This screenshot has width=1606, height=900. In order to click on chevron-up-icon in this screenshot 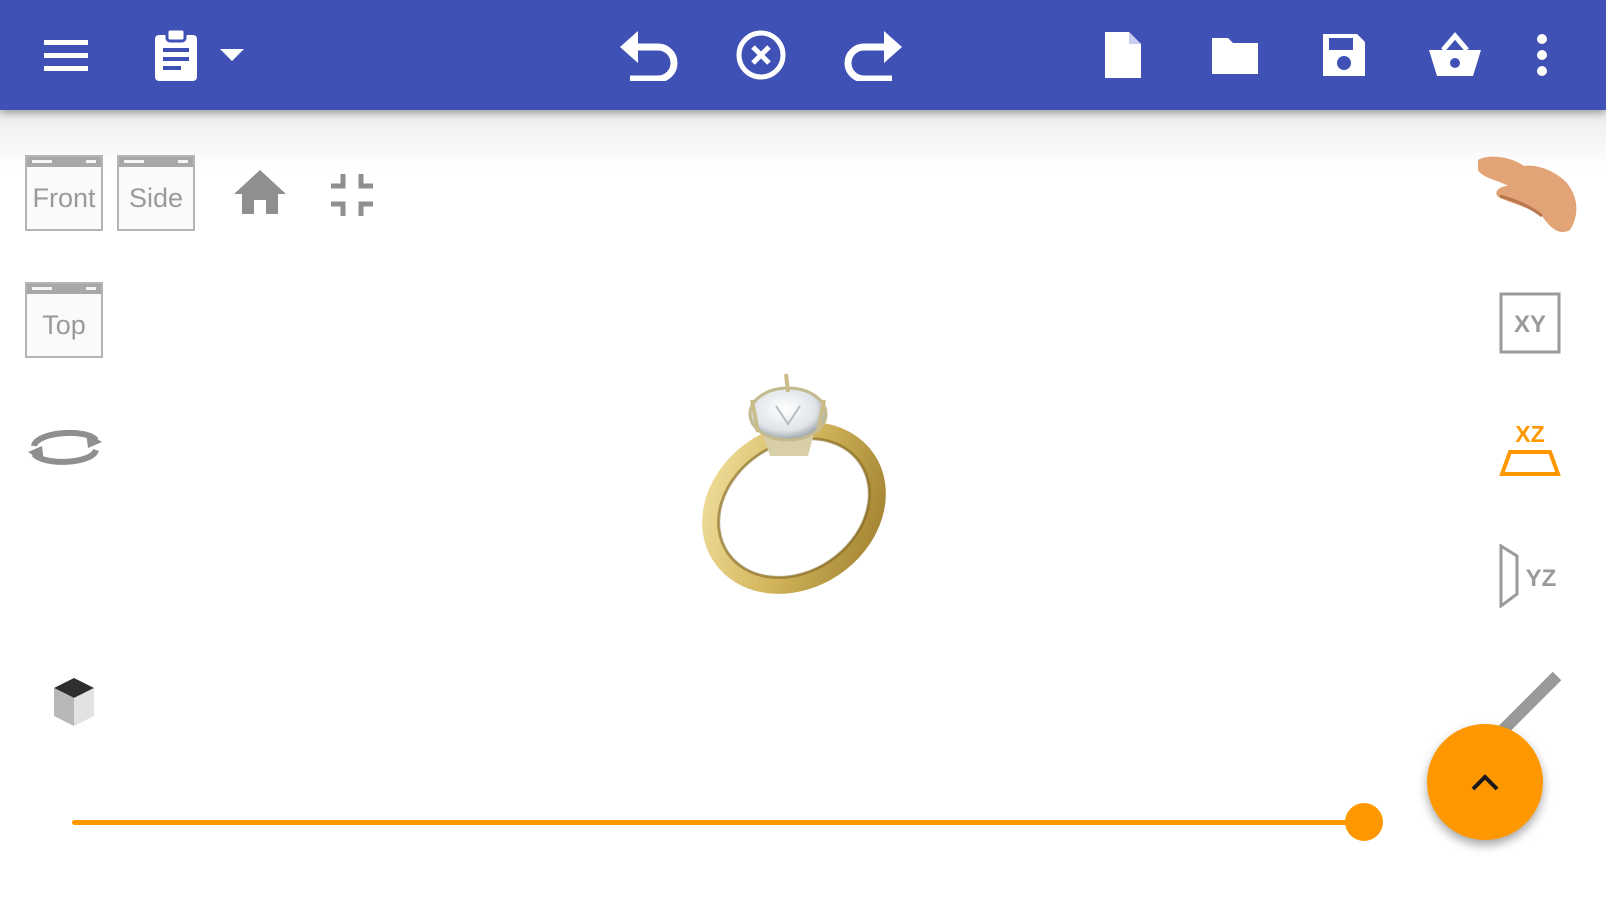, I will do `click(1485, 782)`.